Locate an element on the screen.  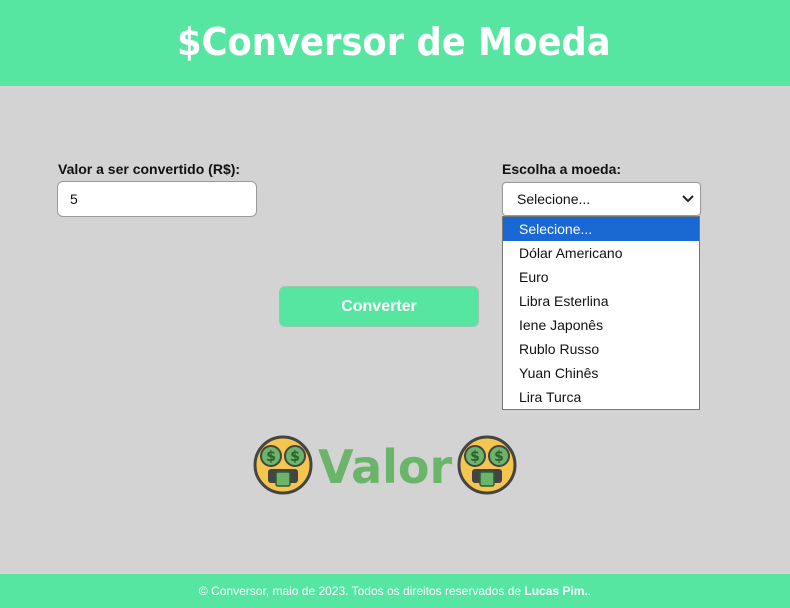
page-title: $Conversor de Moeda is located at coordinates (394, 42).